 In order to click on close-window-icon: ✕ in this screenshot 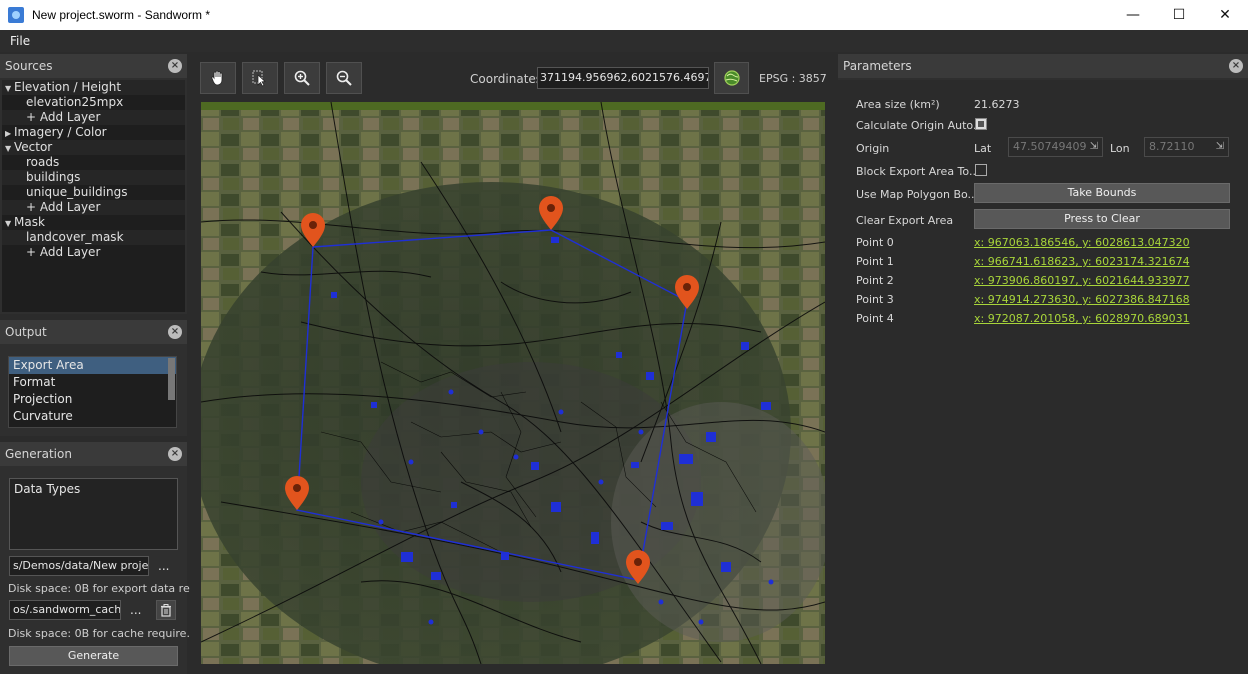, I will do `click(1225, 15)`.